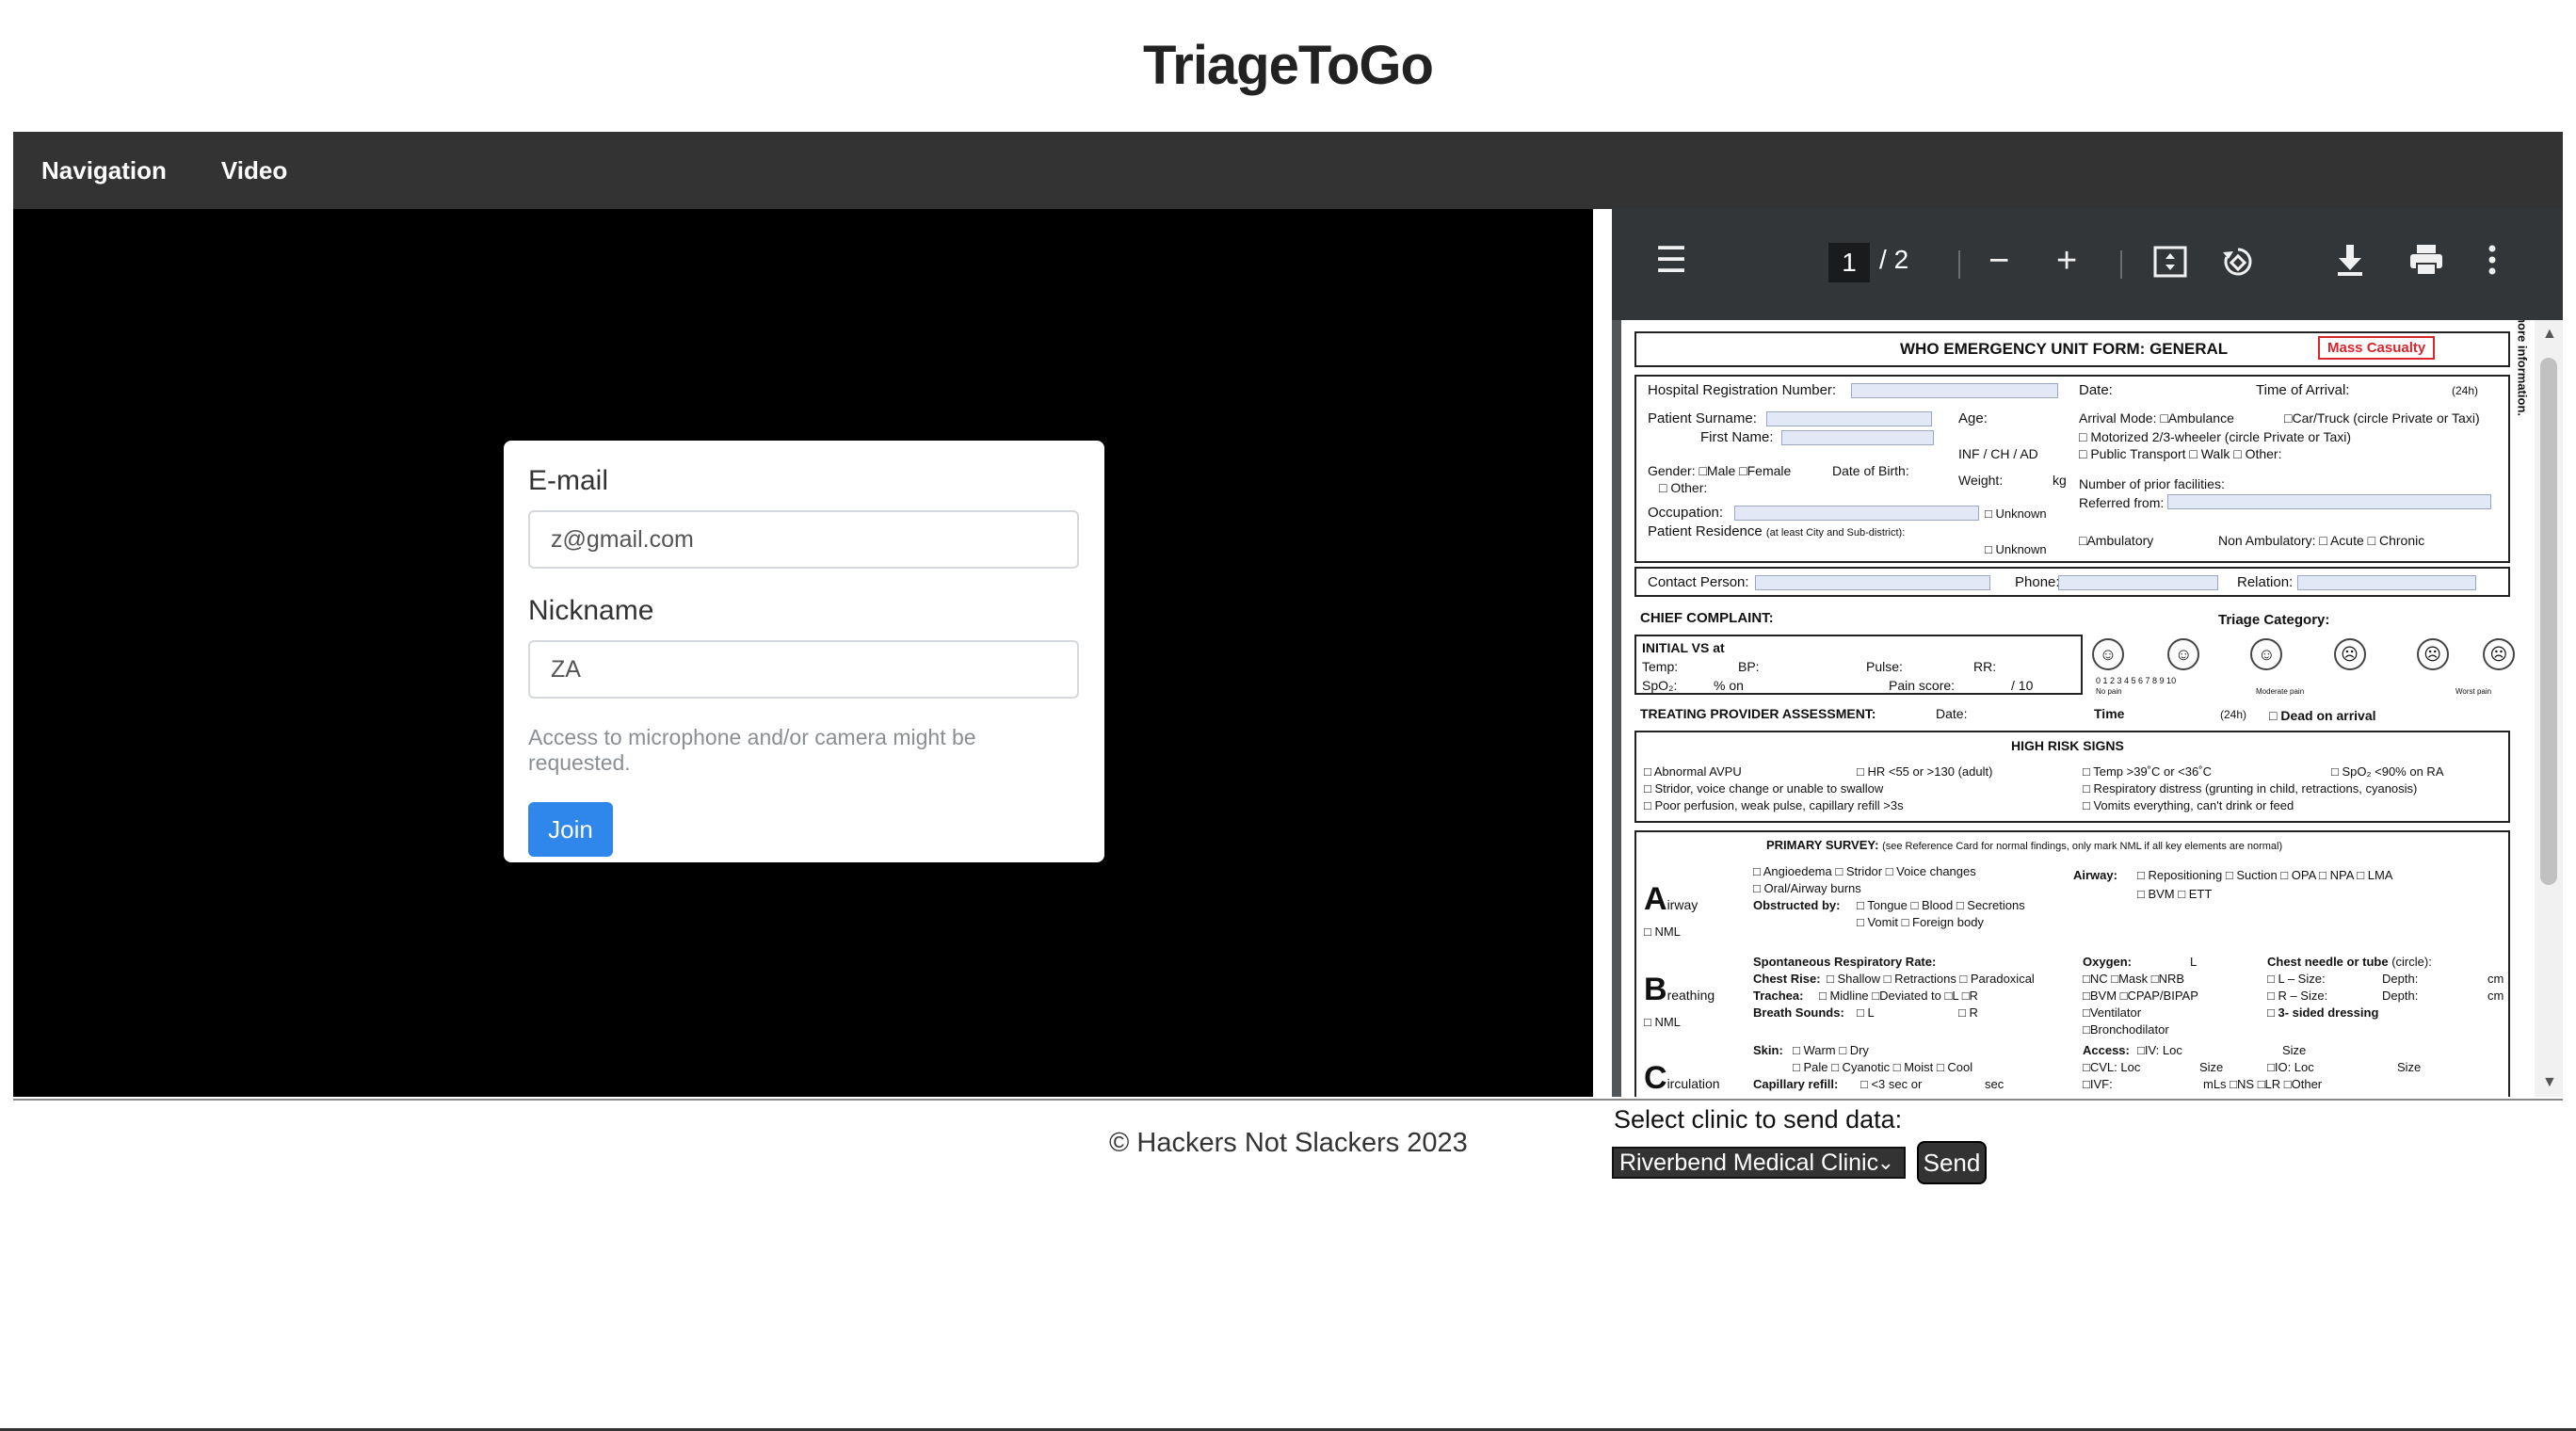  Describe the element at coordinates (2426, 263) in the screenshot. I see `print-icon` at that location.